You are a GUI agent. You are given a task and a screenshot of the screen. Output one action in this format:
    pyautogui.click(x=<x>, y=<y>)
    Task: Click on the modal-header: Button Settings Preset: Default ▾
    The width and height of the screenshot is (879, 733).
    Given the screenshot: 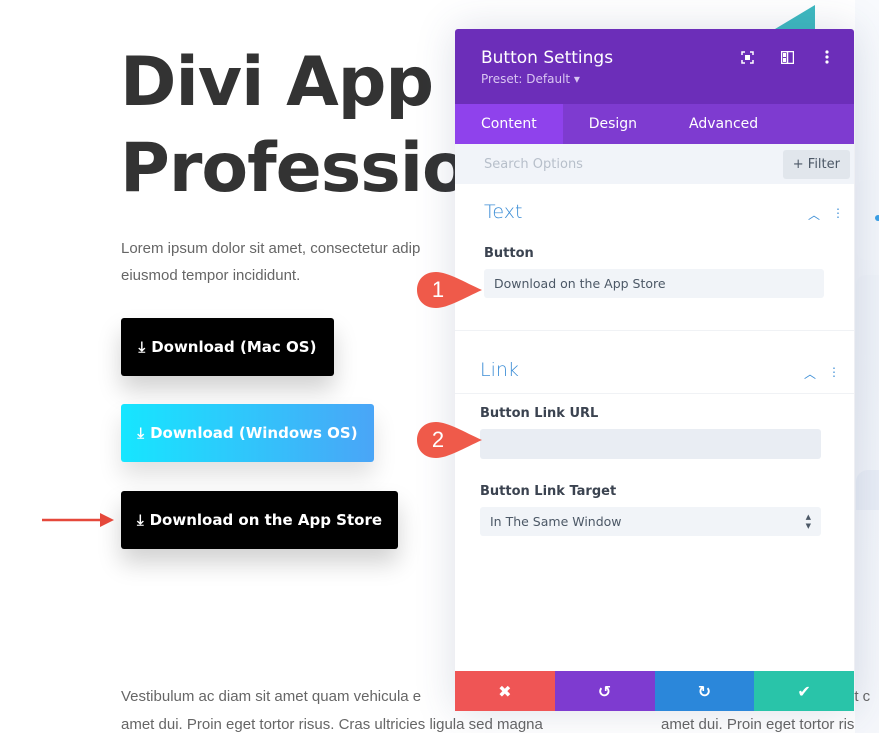 What is the action you would take?
    pyautogui.click(x=654, y=66)
    